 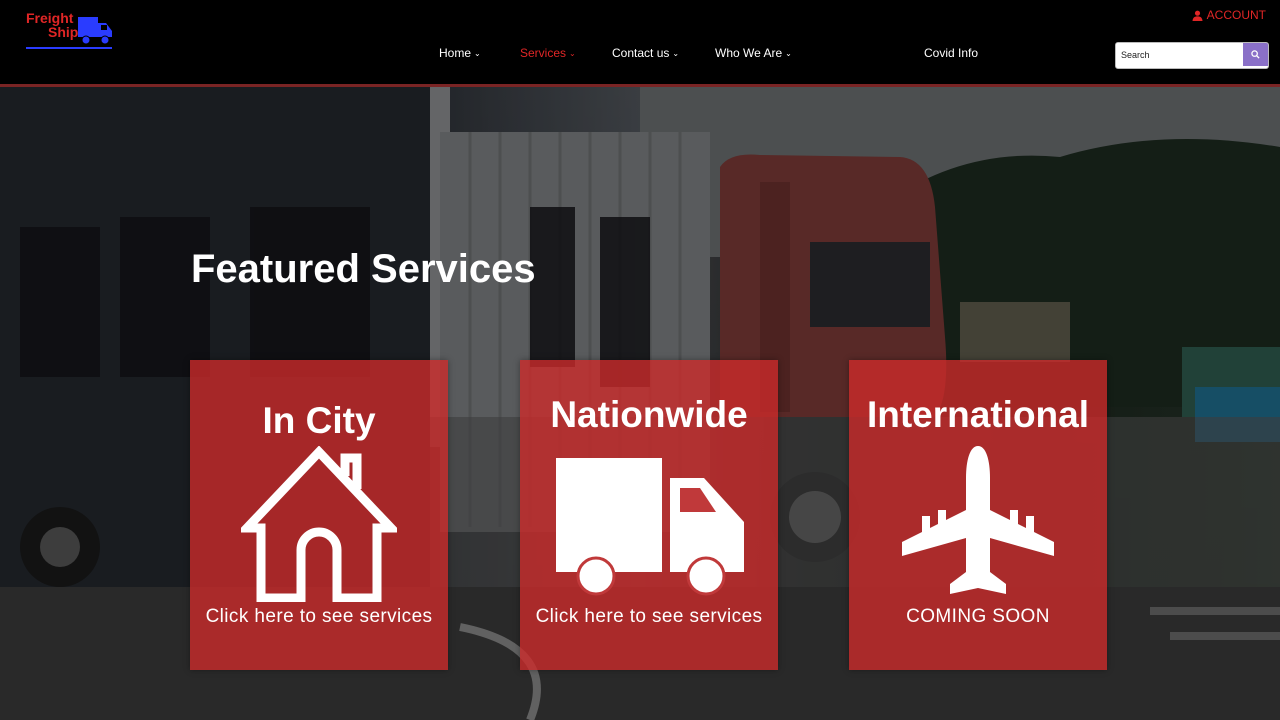 What do you see at coordinates (749, 53) in the screenshot?
I see `nav-label: Who We Are` at bounding box center [749, 53].